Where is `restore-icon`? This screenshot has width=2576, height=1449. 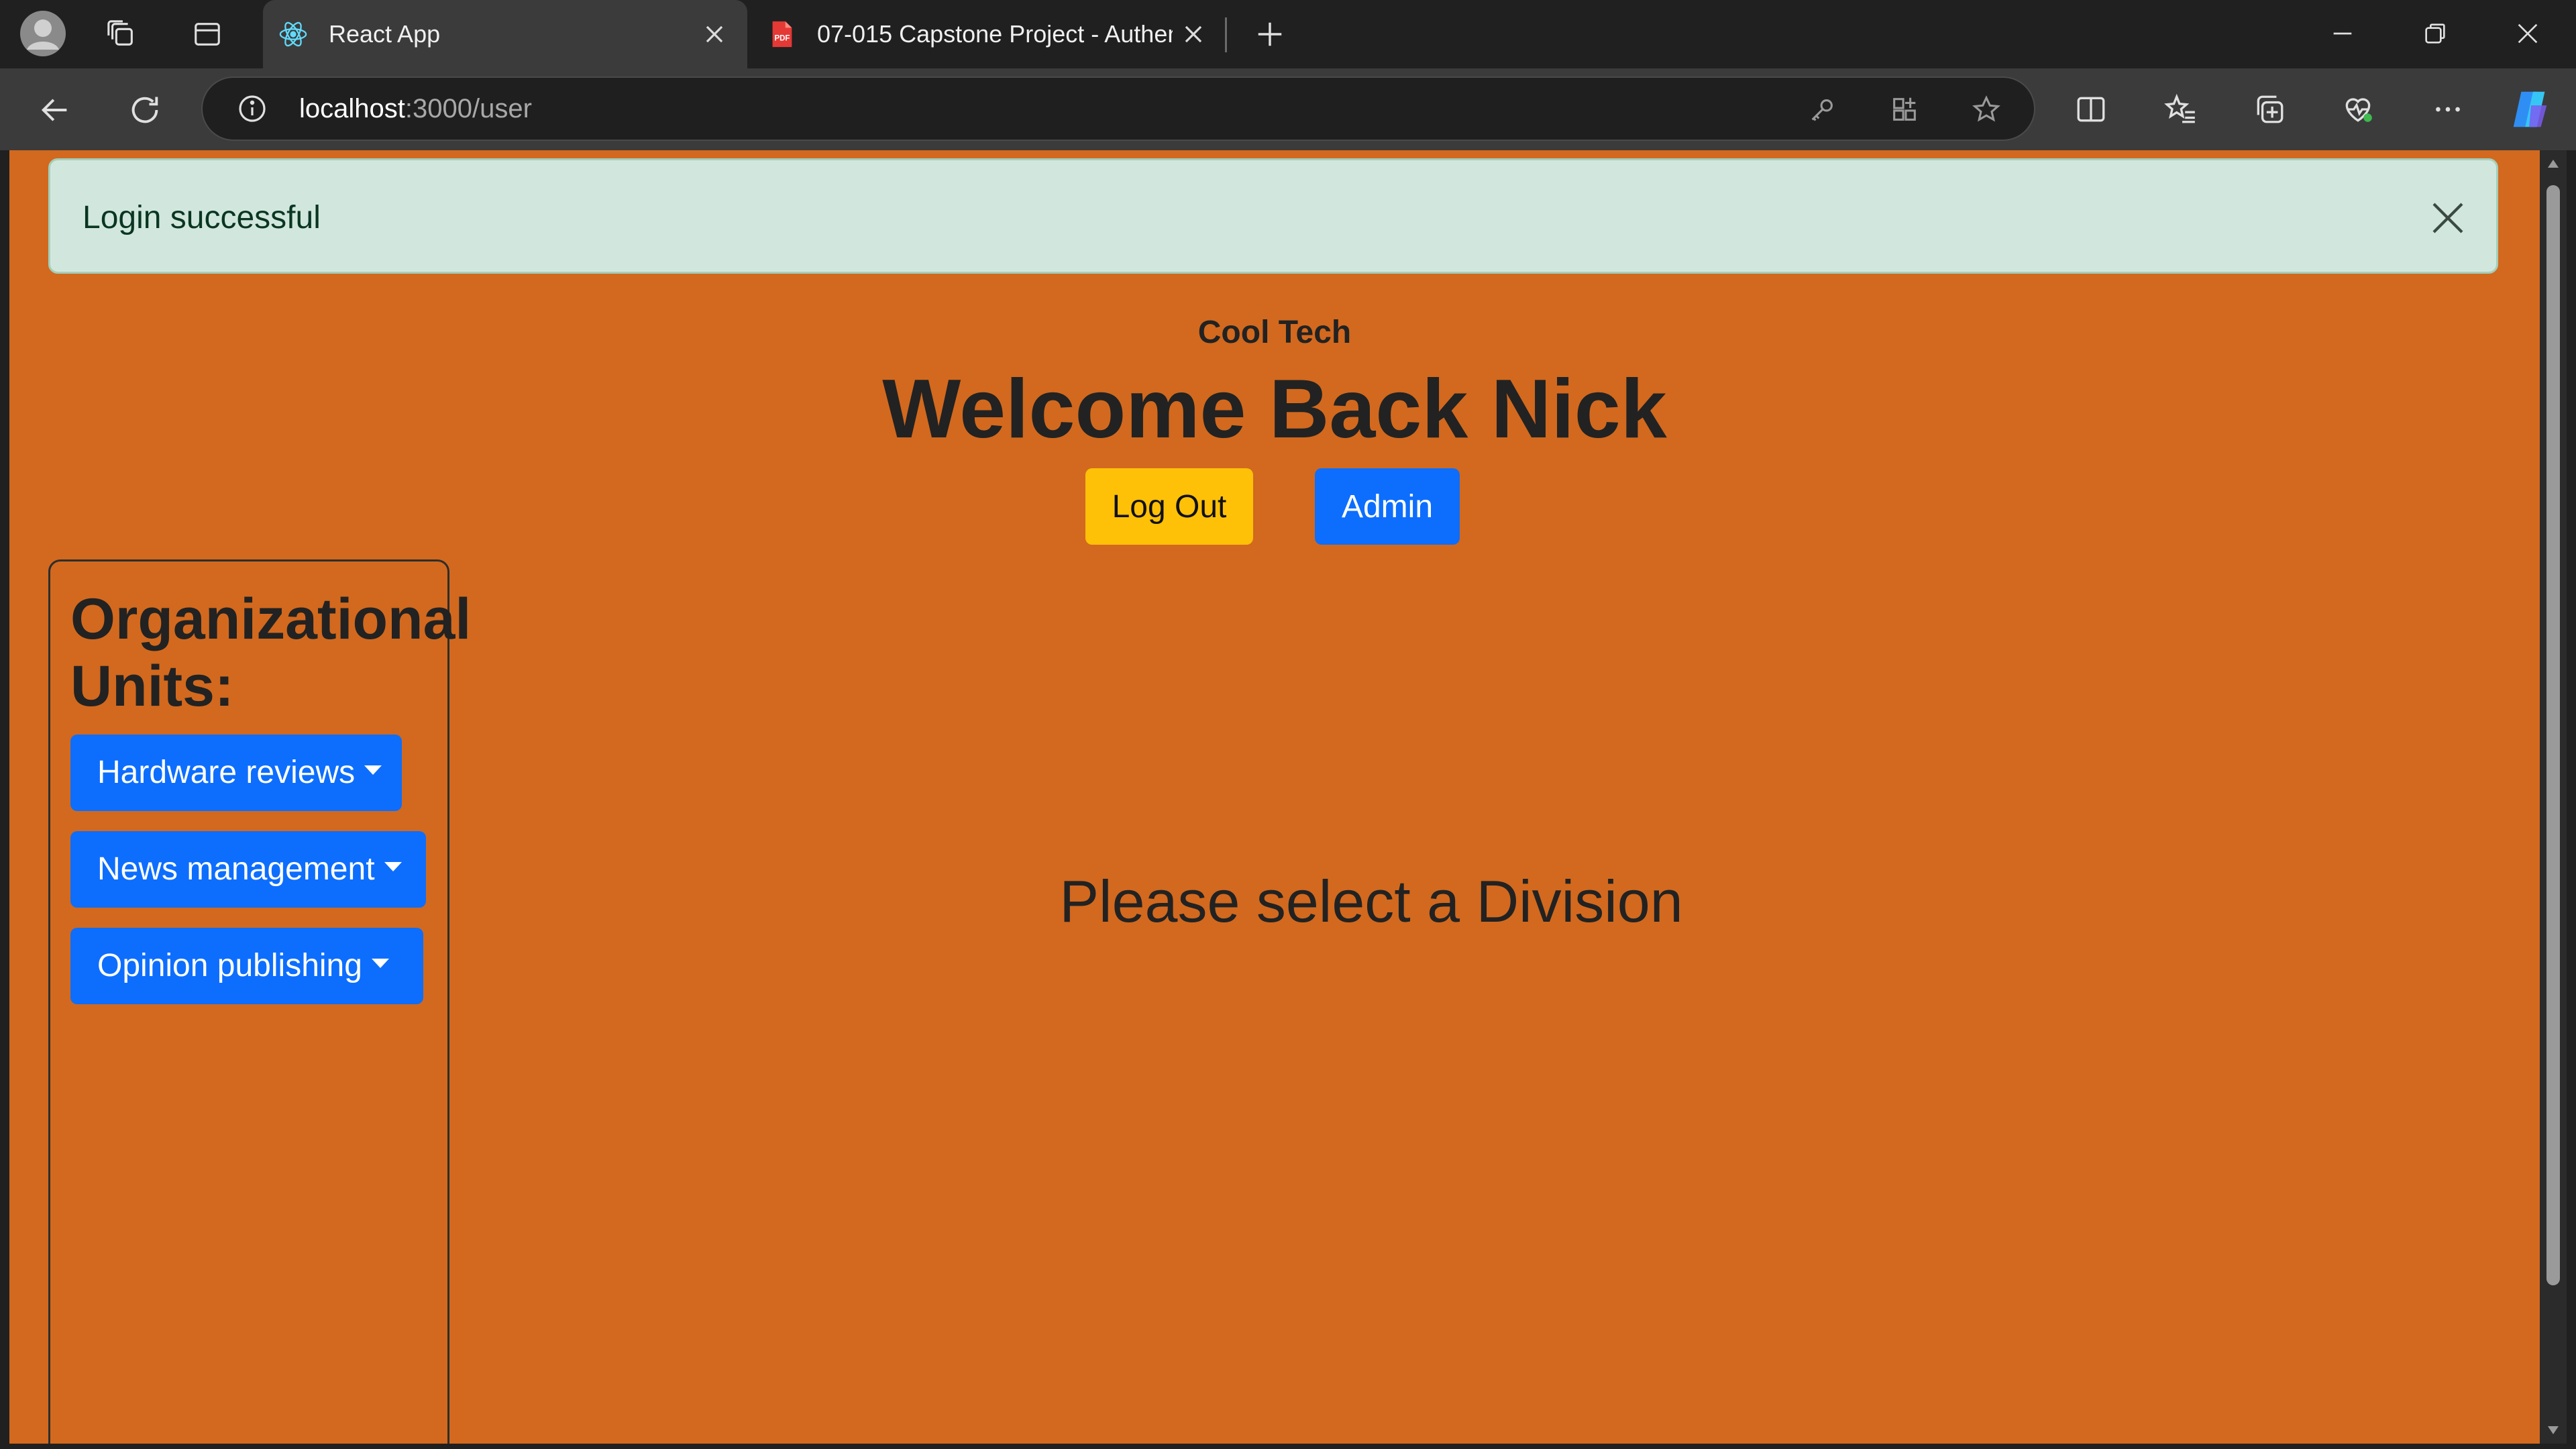
restore-icon is located at coordinates (2435, 33).